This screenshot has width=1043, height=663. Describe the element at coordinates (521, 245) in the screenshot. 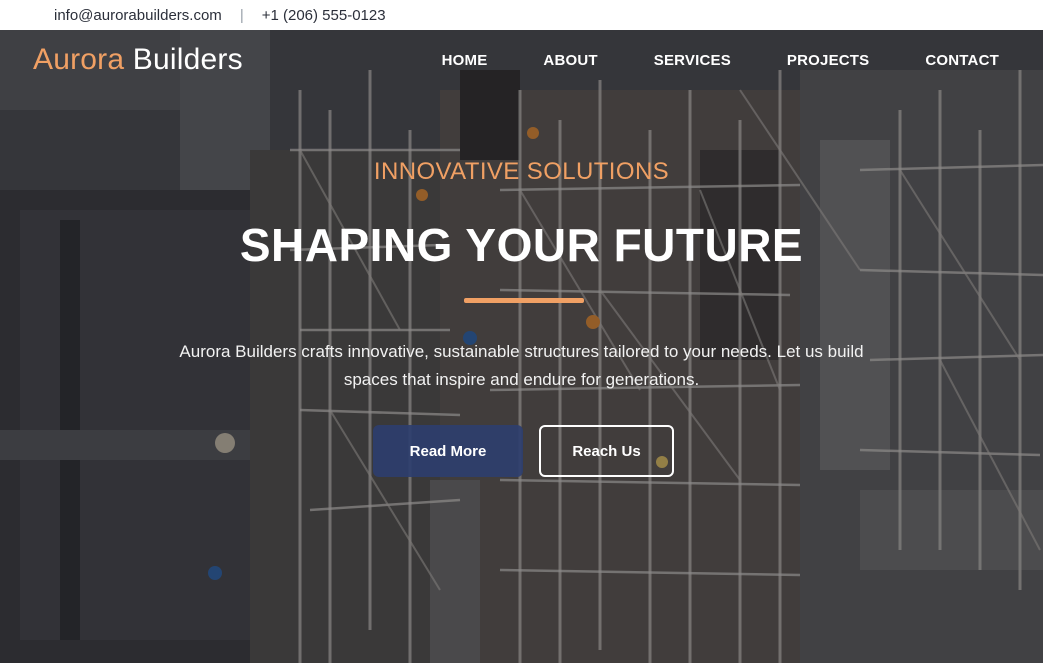

I see `hero-headline: SHAPING YOUR FUTURE` at that location.